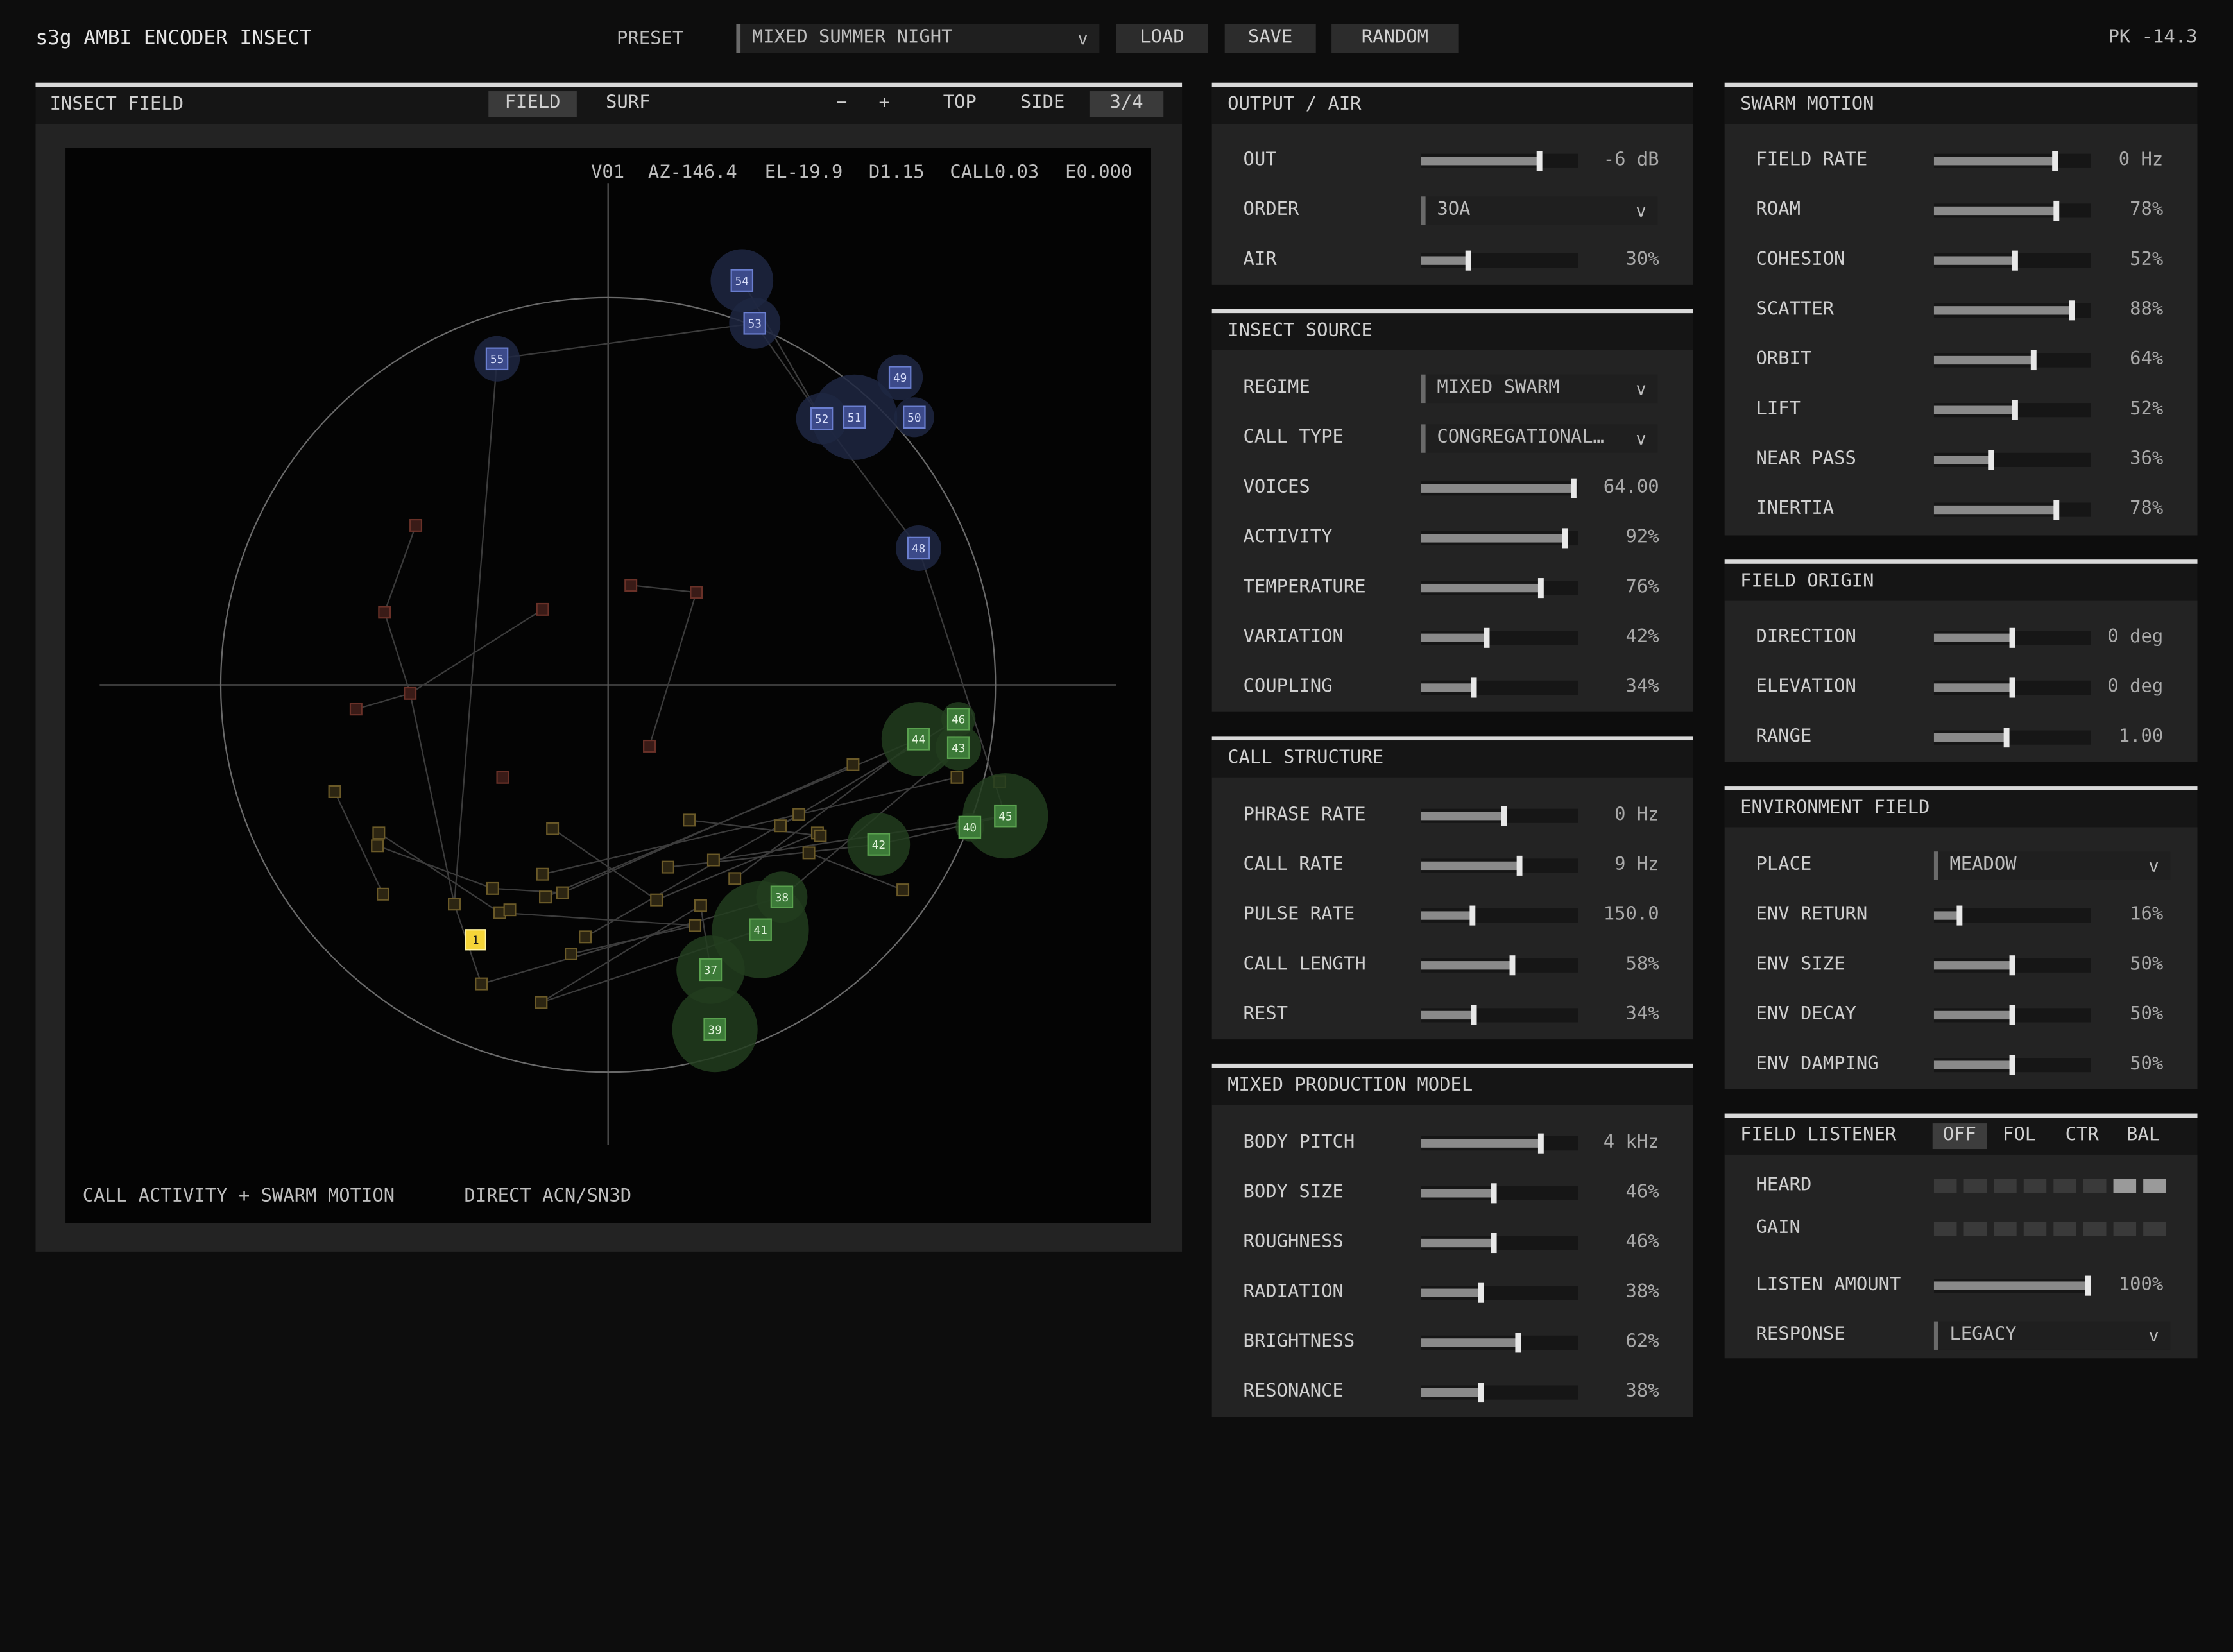 The height and width of the screenshot is (1652, 2233). What do you see at coordinates (1042, 104) in the screenshot?
I see `view-side-button: SIDE` at bounding box center [1042, 104].